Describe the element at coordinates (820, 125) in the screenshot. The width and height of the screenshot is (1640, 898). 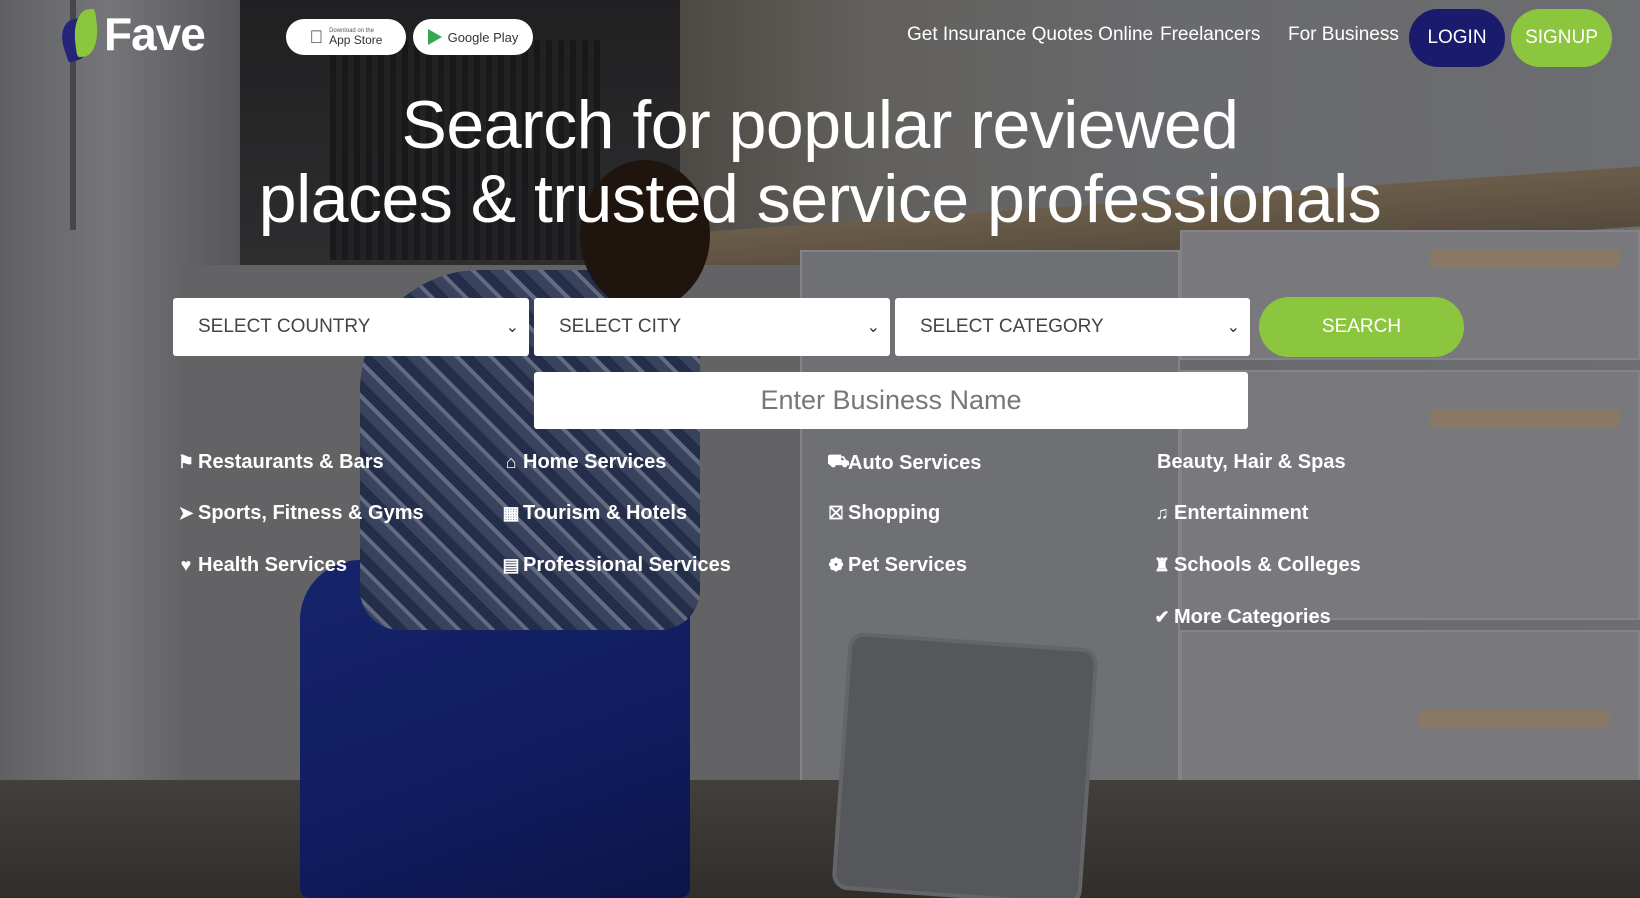
I see `hero-headline-line1: Search for popular reviewed` at that location.